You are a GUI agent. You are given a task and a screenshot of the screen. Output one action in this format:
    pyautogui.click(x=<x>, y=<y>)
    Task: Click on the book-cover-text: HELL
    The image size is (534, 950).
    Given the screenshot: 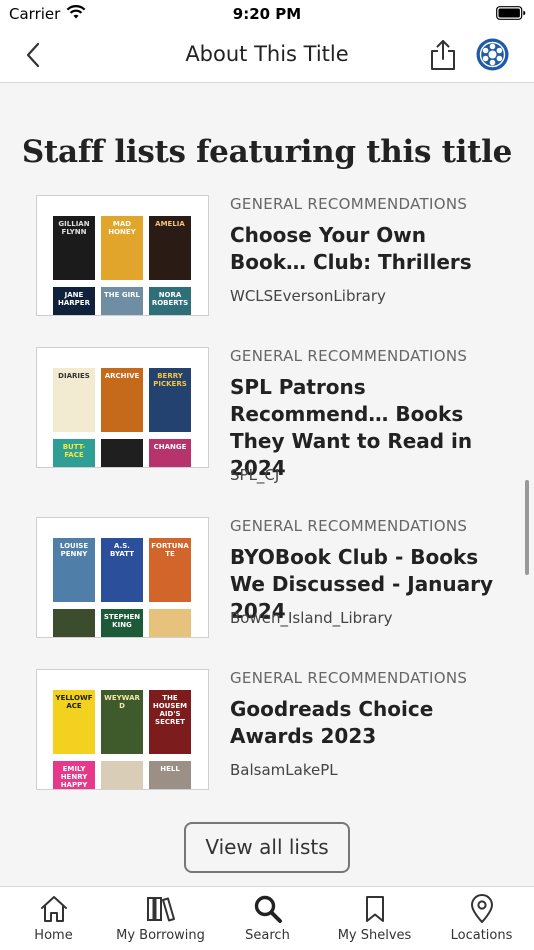 What is the action you would take?
    pyautogui.click(x=170, y=769)
    